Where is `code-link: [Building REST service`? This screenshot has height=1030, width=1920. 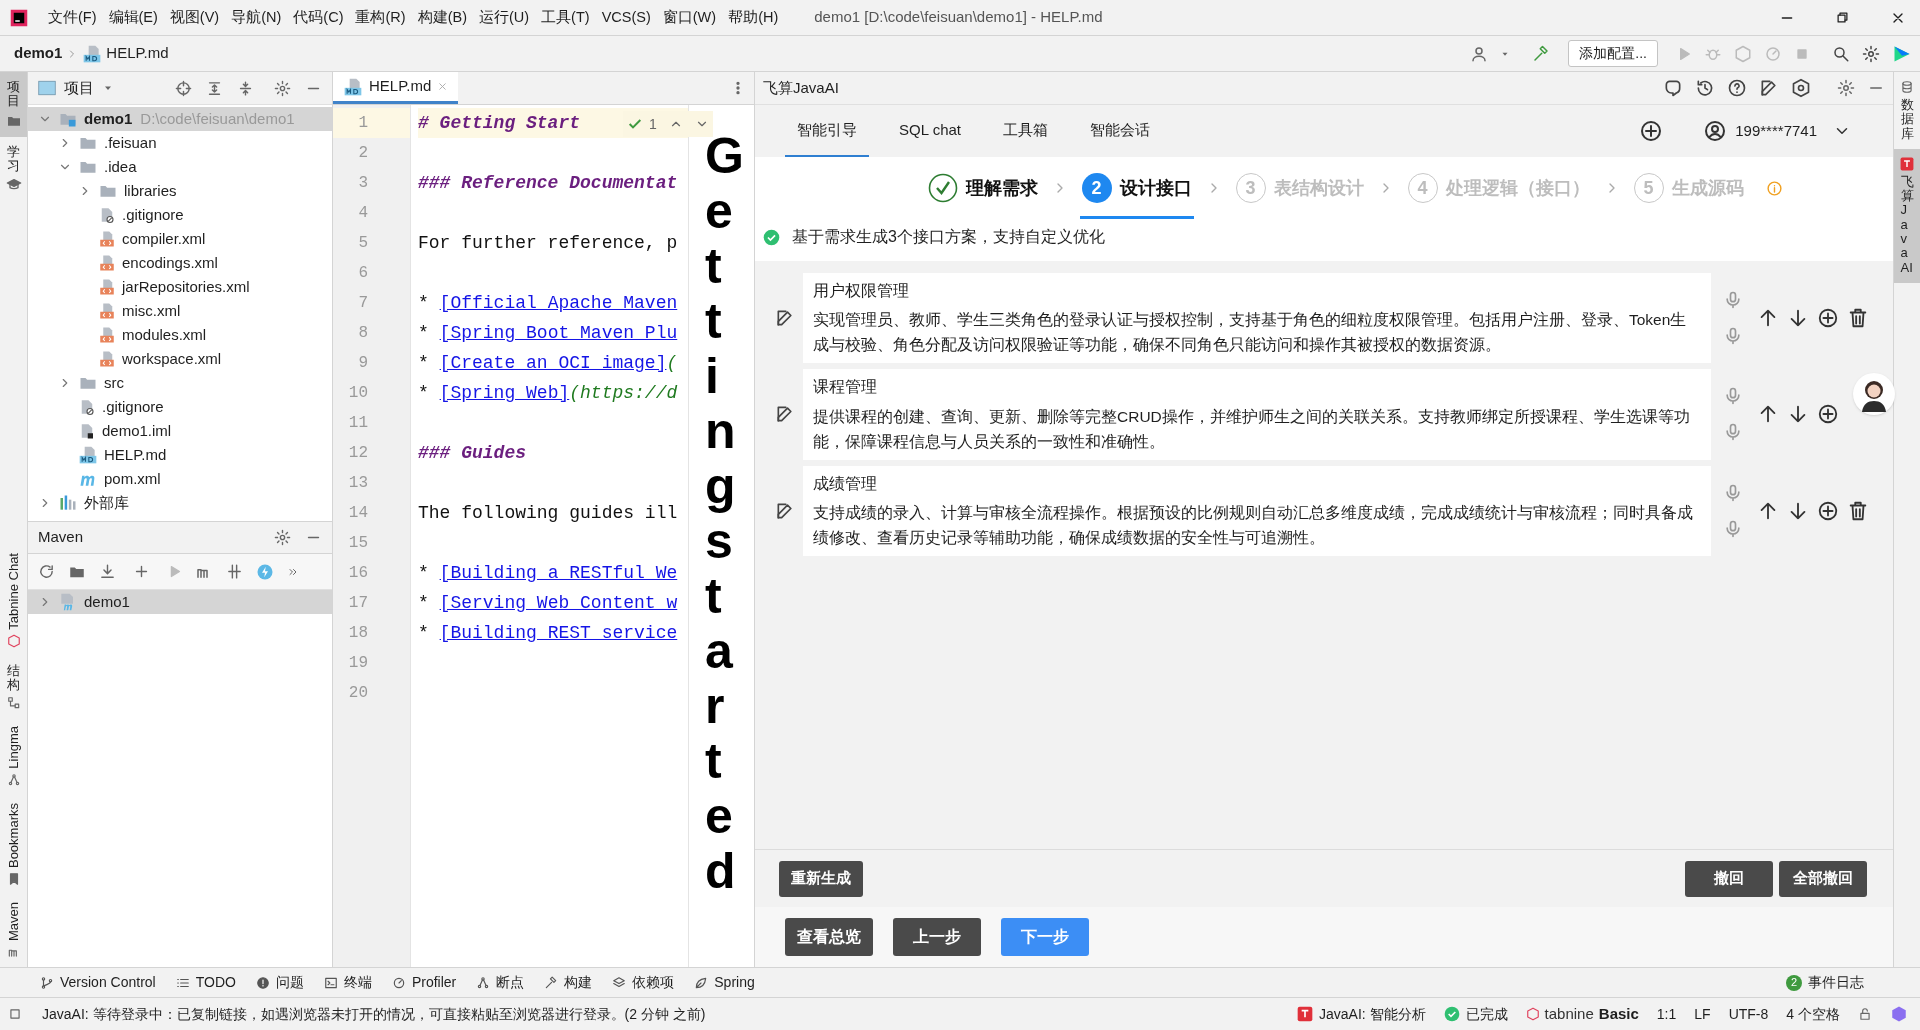
code-link: [Building REST service is located at coordinates (558, 633).